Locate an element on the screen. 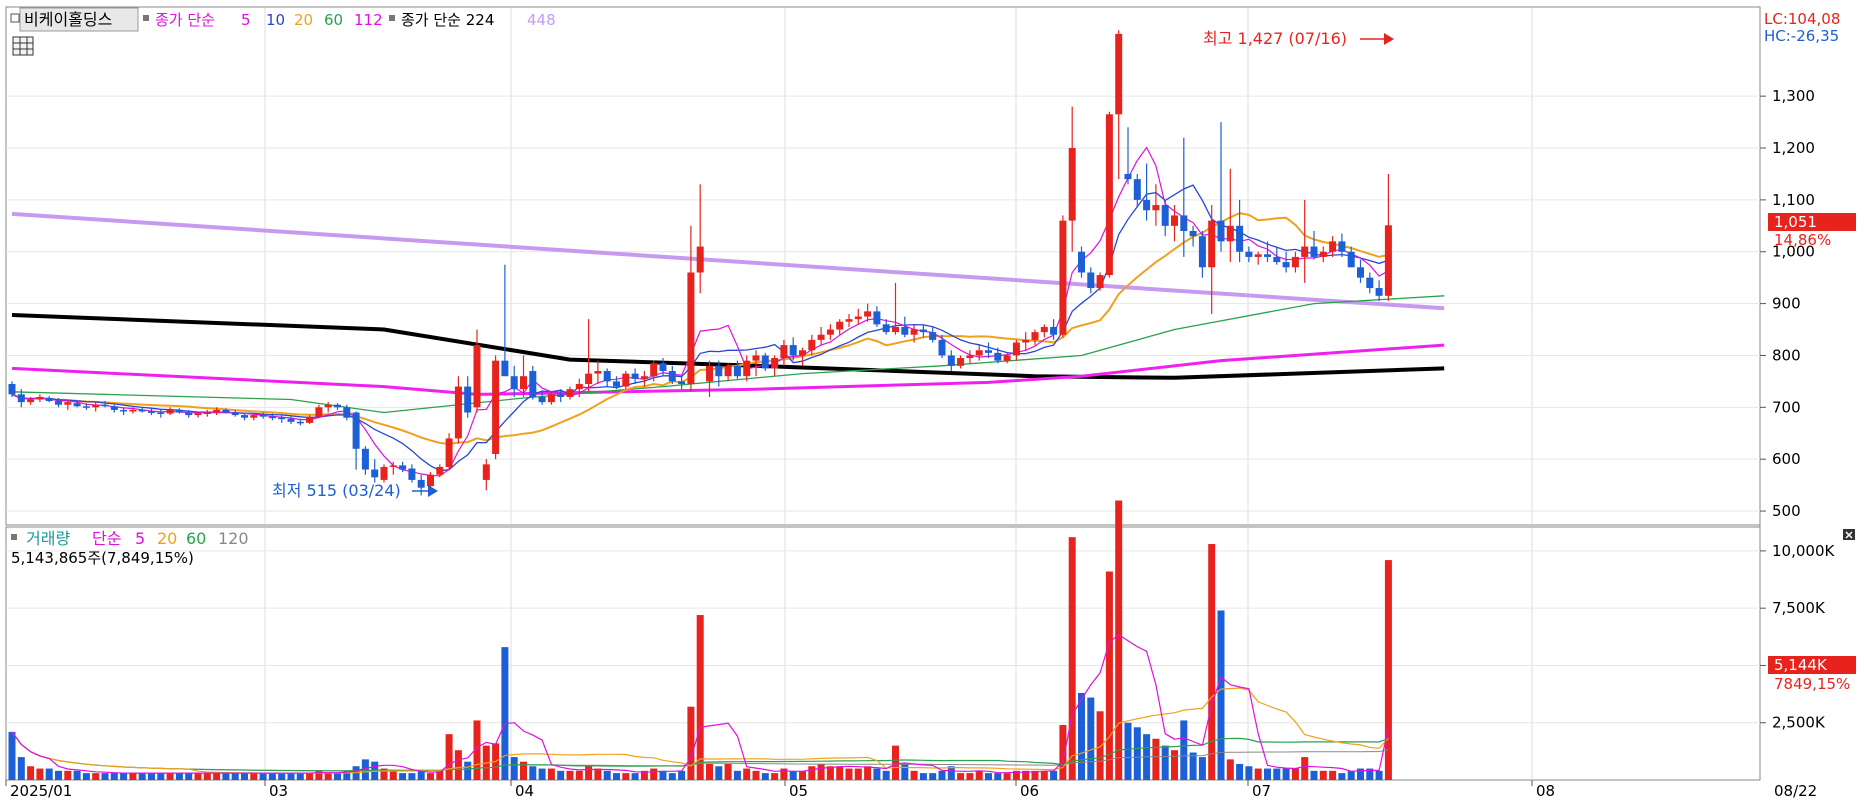 This screenshot has width=1864, height=811. close-panel-icon is located at coordinates (1849, 534).